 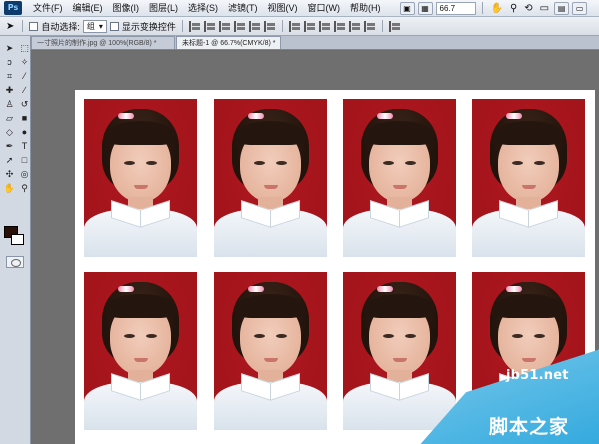 What do you see at coordinates (209, 26) in the screenshot?
I see `align-vertical-center-icon` at bounding box center [209, 26].